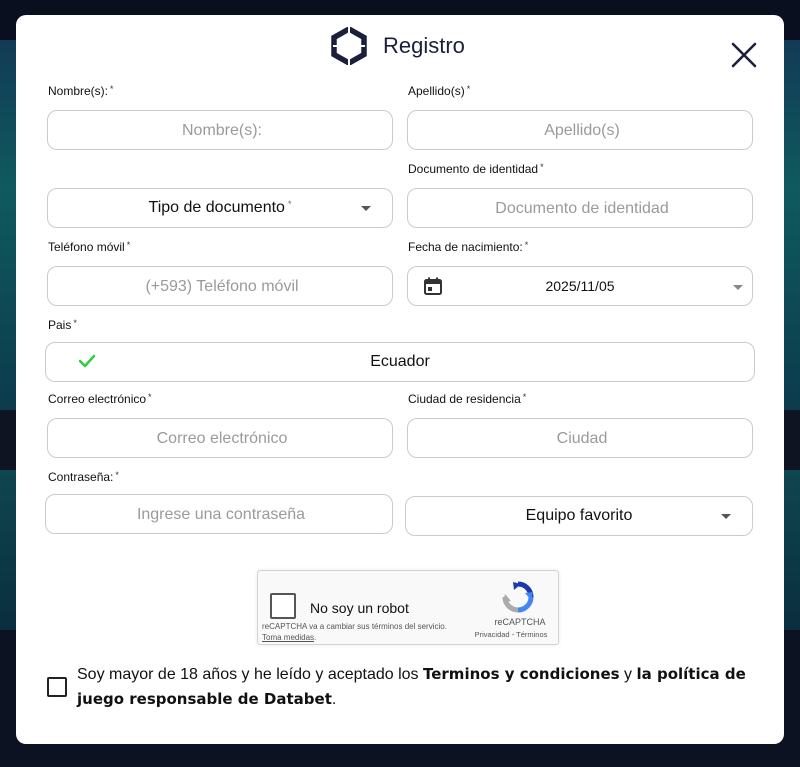 This screenshot has height=767, width=800. Describe the element at coordinates (492, 634) in the screenshot. I see `recaptcha-privacy-link: Privacidad` at that location.